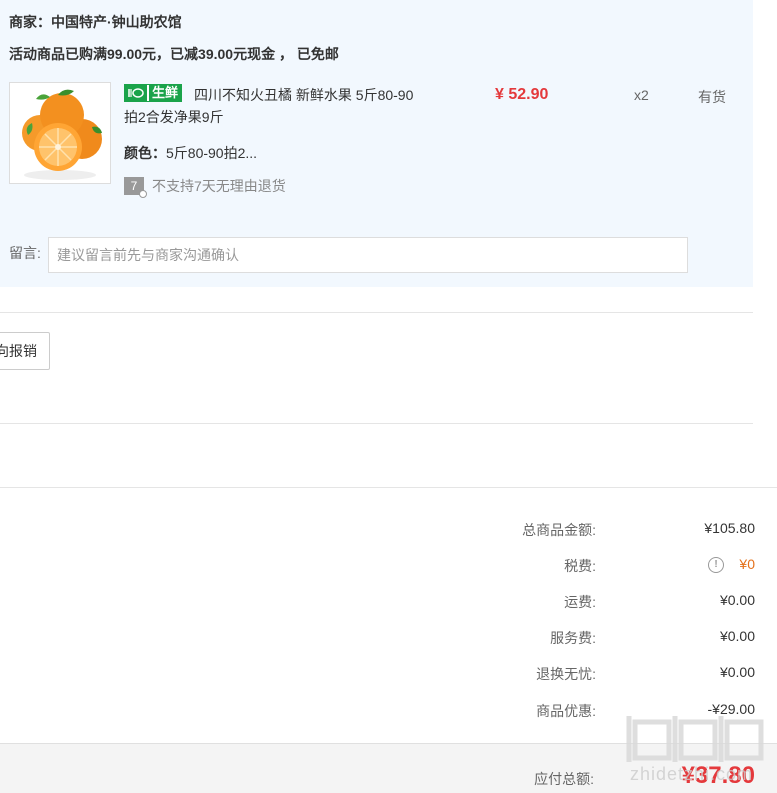 The width and height of the screenshot is (777, 793). What do you see at coordinates (136, 93) in the screenshot?
I see `fork-plate-icon` at bounding box center [136, 93].